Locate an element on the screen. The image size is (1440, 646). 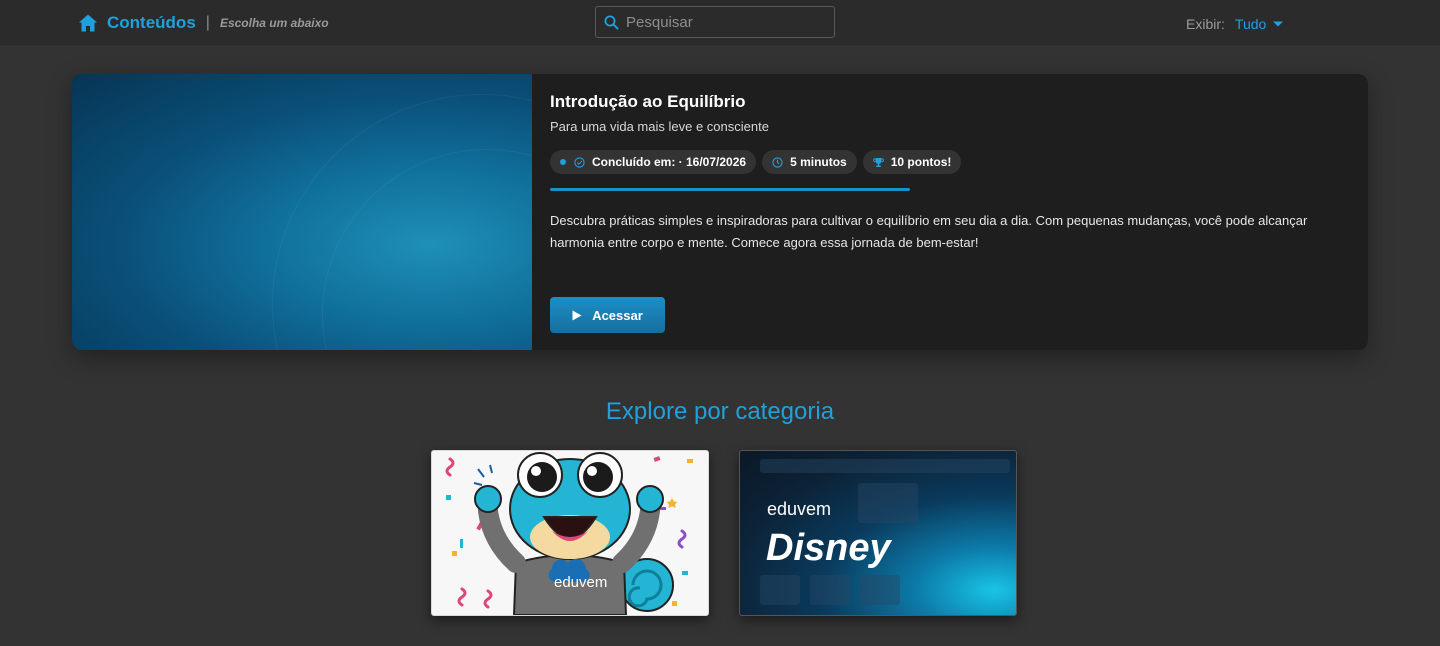
category-card-disney: eduvem Disney is located at coordinates (878, 533).